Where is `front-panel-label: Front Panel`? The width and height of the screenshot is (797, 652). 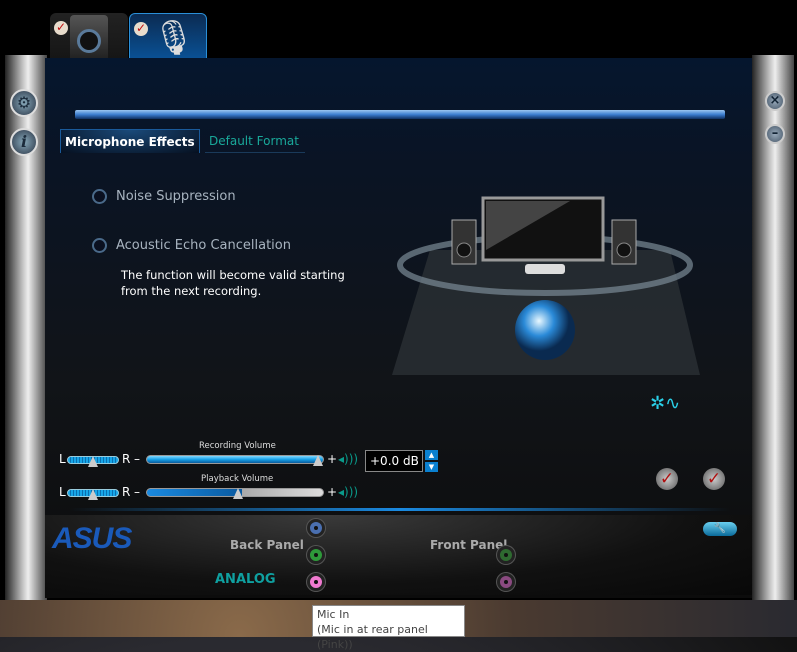 front-panel-label: Front Panel is located at coordinates (469, 545).